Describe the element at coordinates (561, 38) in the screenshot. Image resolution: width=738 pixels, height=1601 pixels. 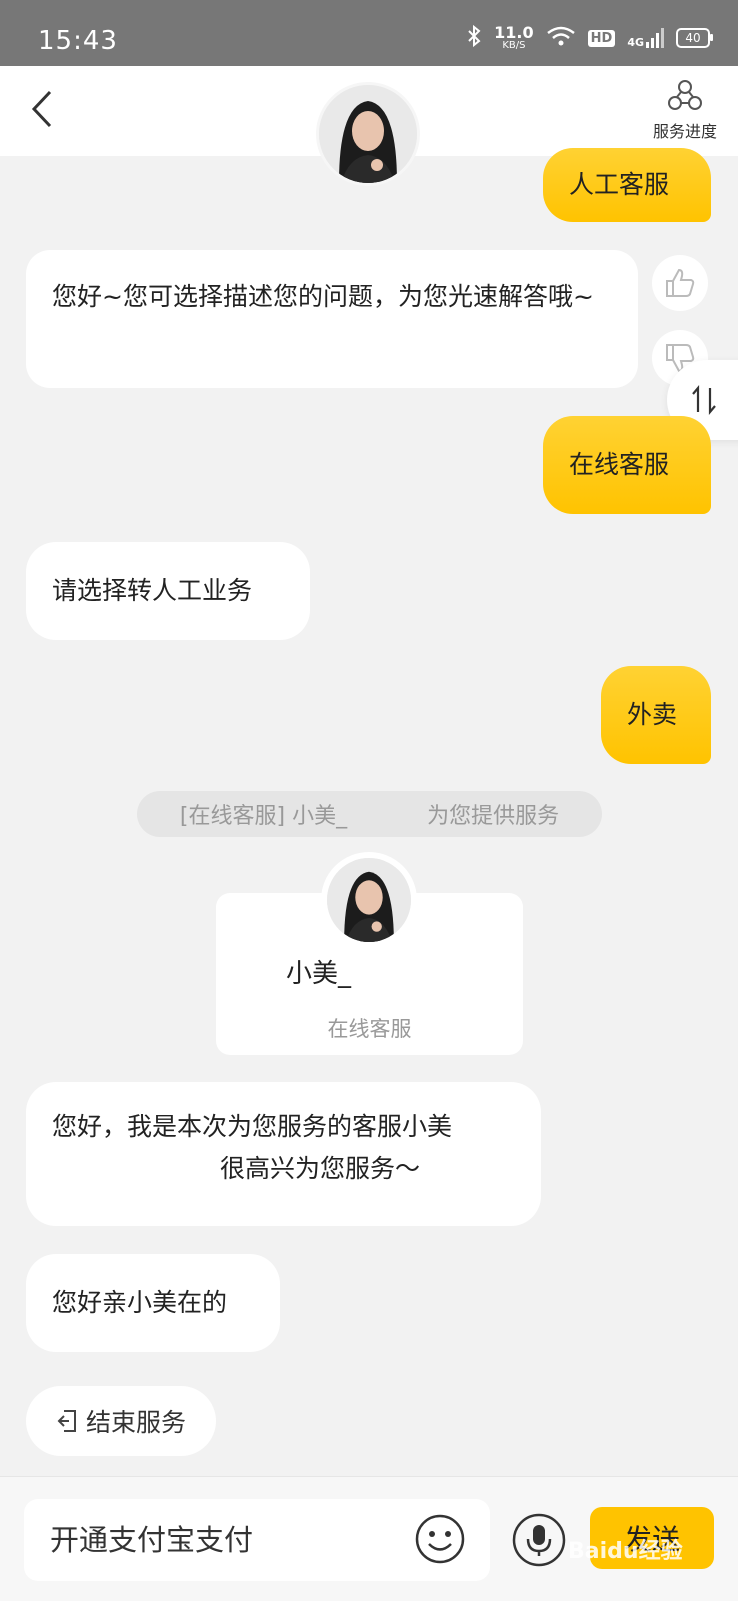
I see `wifi-icon` at that location.